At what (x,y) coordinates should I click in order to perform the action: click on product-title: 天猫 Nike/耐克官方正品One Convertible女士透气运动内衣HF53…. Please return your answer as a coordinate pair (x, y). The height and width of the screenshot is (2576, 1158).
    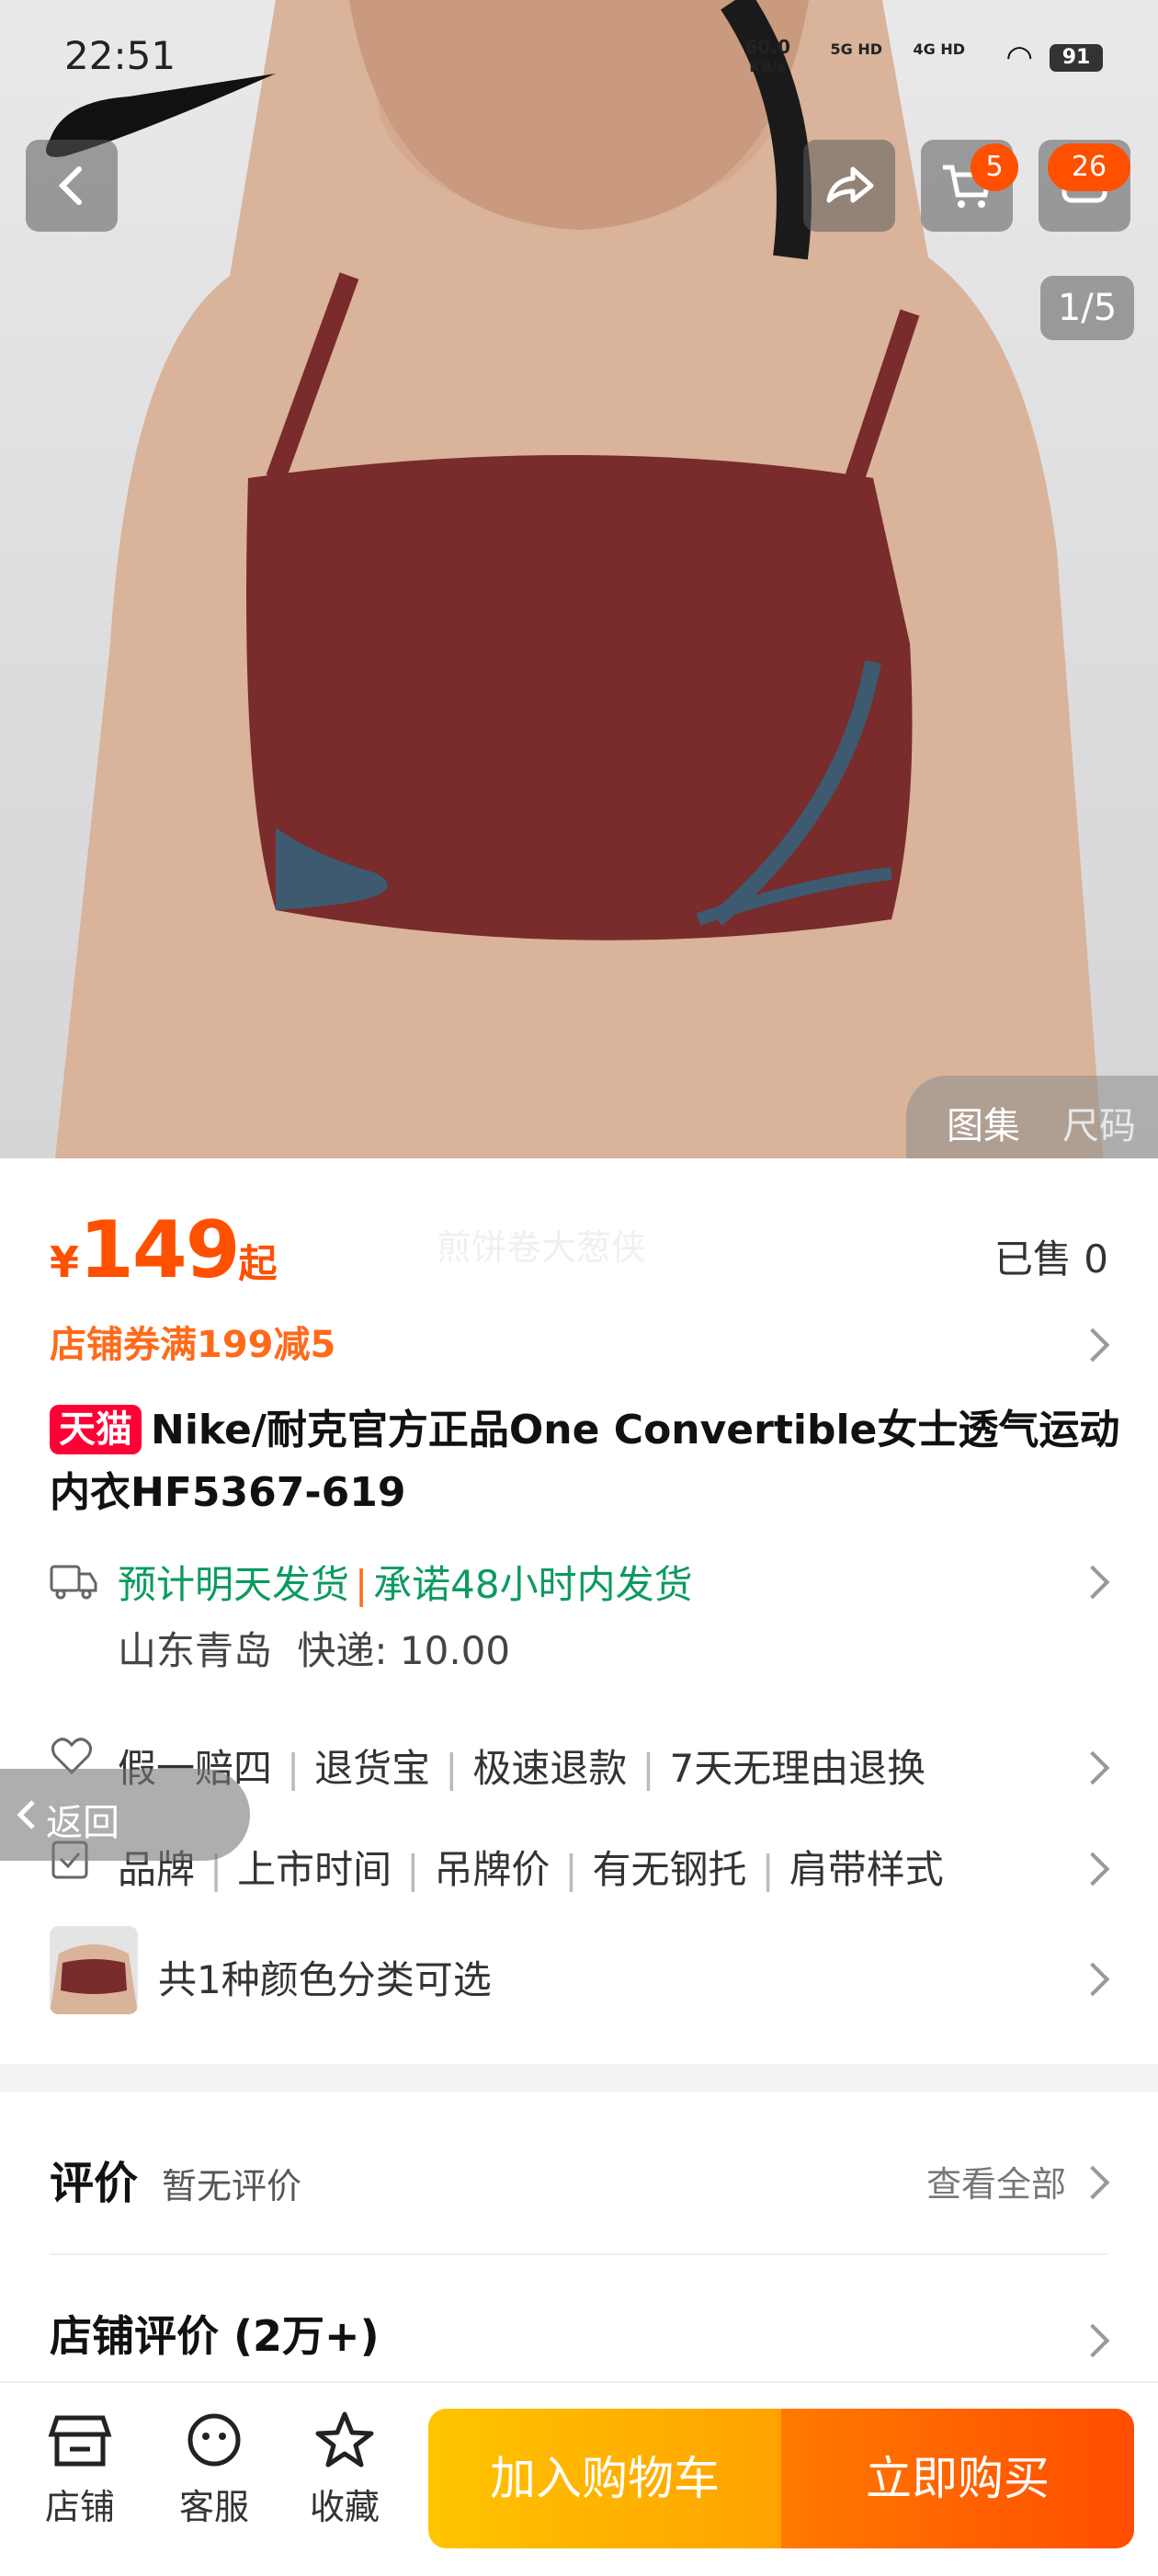
    Looking at the image, I should click on (587, 1461).